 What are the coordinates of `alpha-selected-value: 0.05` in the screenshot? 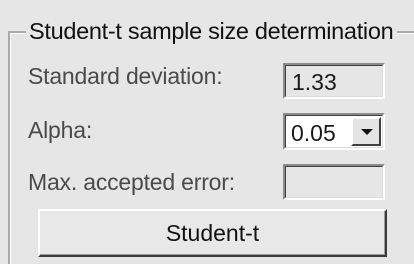 It's located at (313, 133).